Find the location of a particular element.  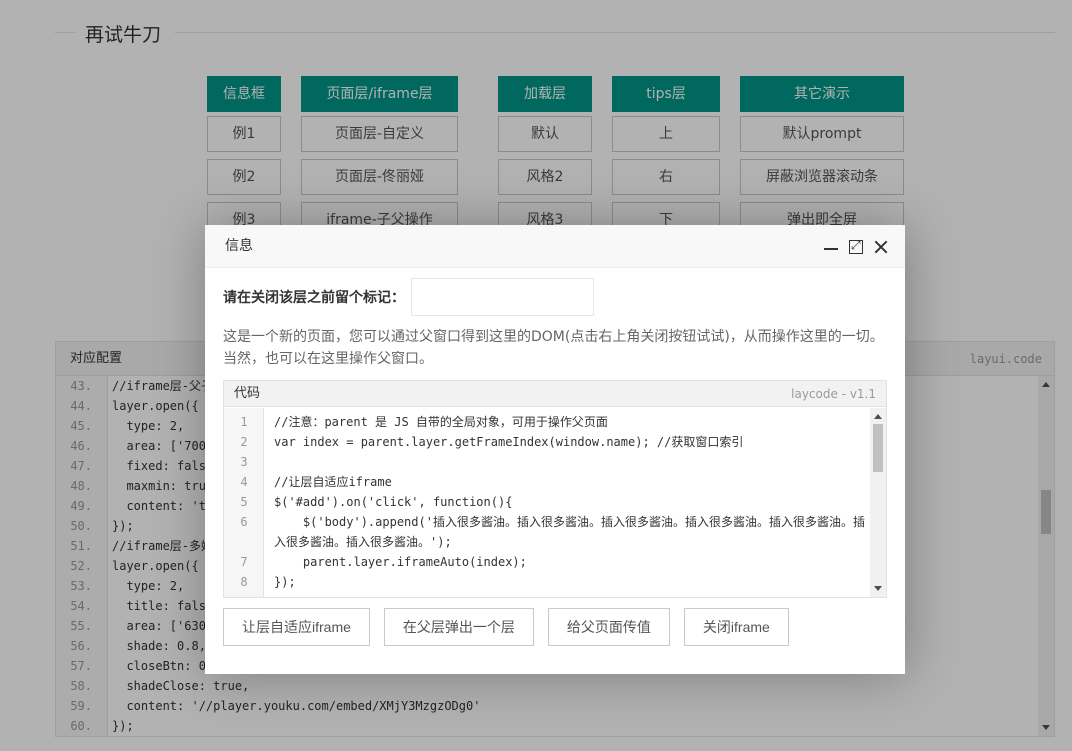

dialog-actions: 让层自适应iframe 在父层弹出一个层 给父页面传值 关闭iframe is located at coordinates (506, 627).